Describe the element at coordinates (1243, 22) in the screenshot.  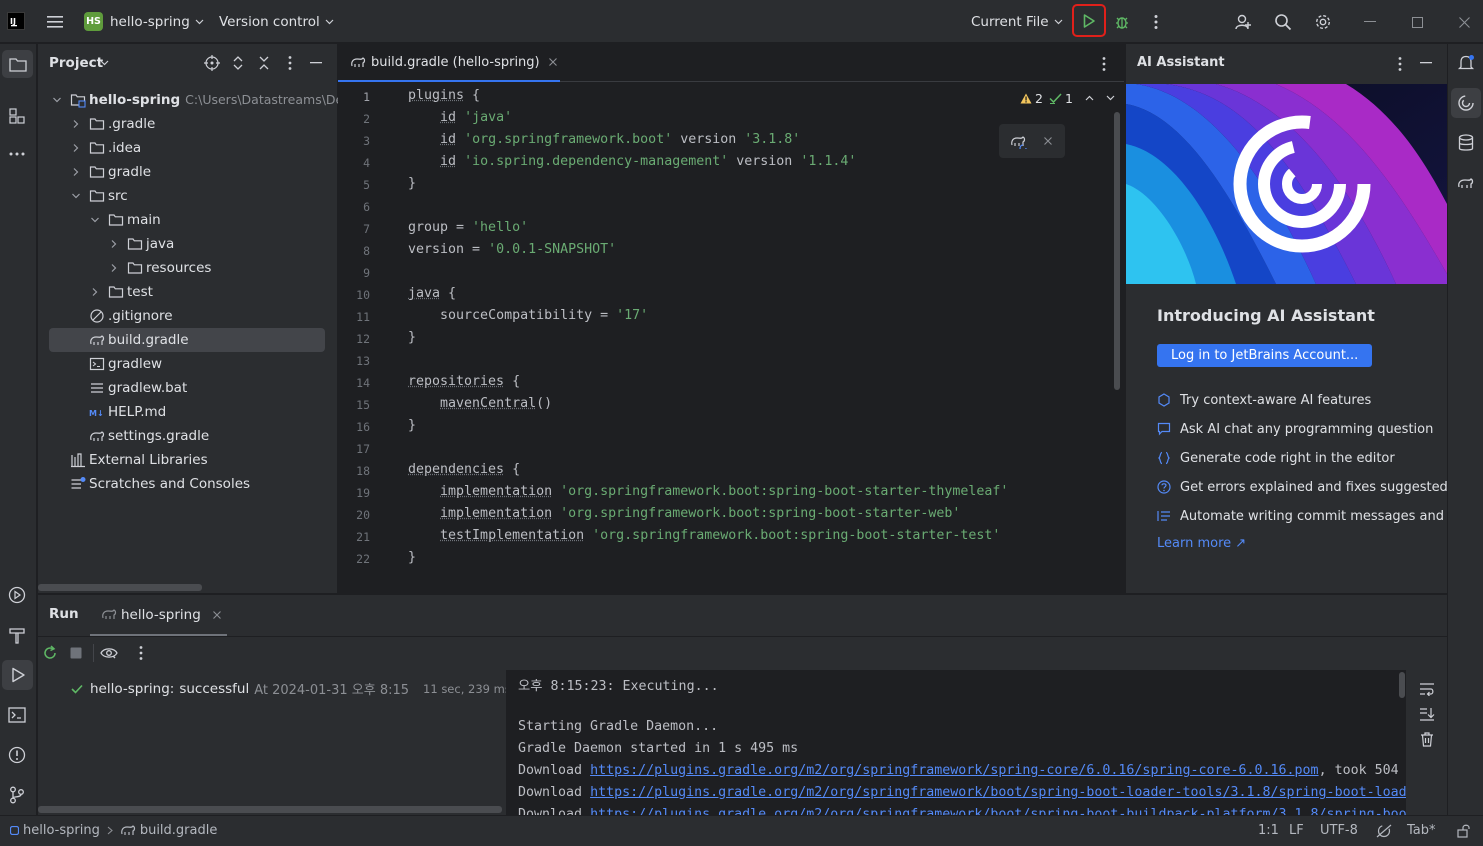
I see `code-with-me-button` at that location.